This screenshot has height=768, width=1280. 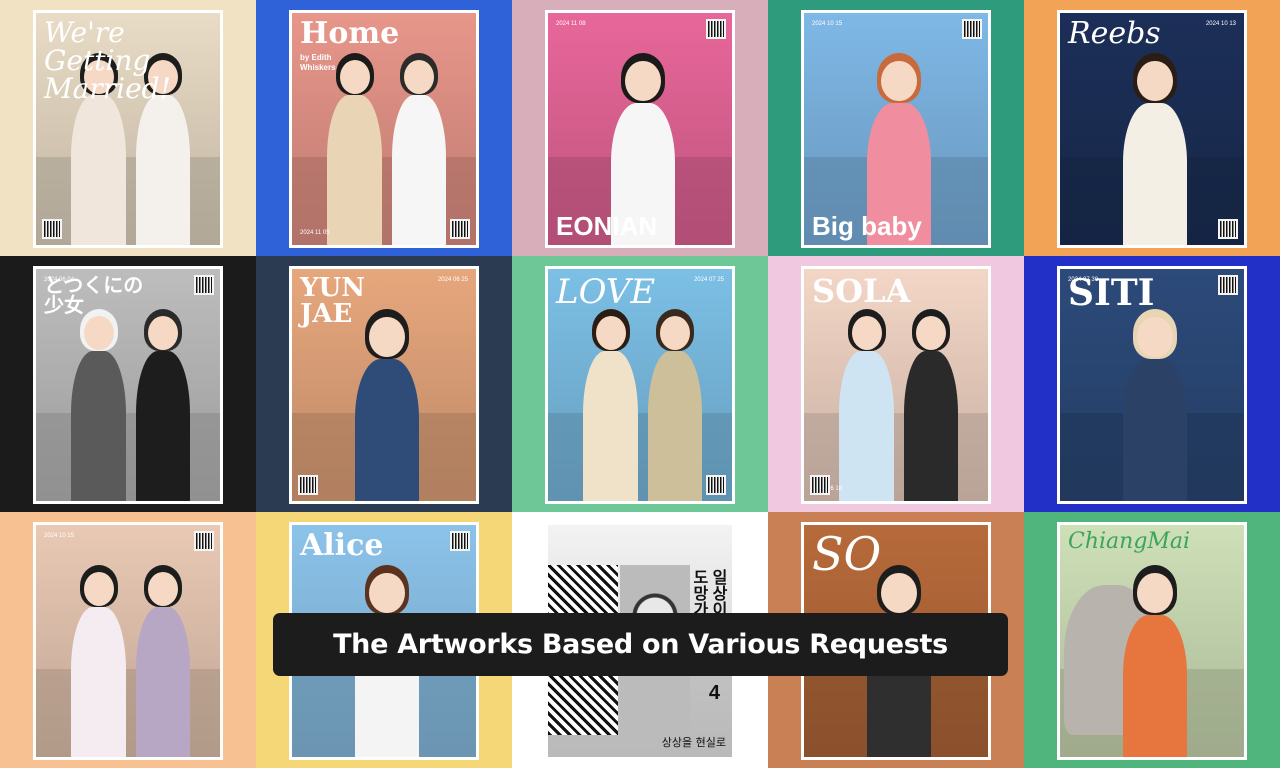 I want to click on artwork-tile: EONIAN 2024 11 08, so click(x=640, y=128).